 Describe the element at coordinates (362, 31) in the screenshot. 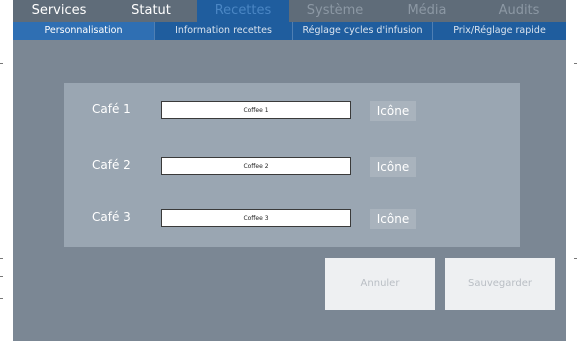

I see `subtab-reglage-cycles-infusion: Réglage cycles d'infusion` at that location.